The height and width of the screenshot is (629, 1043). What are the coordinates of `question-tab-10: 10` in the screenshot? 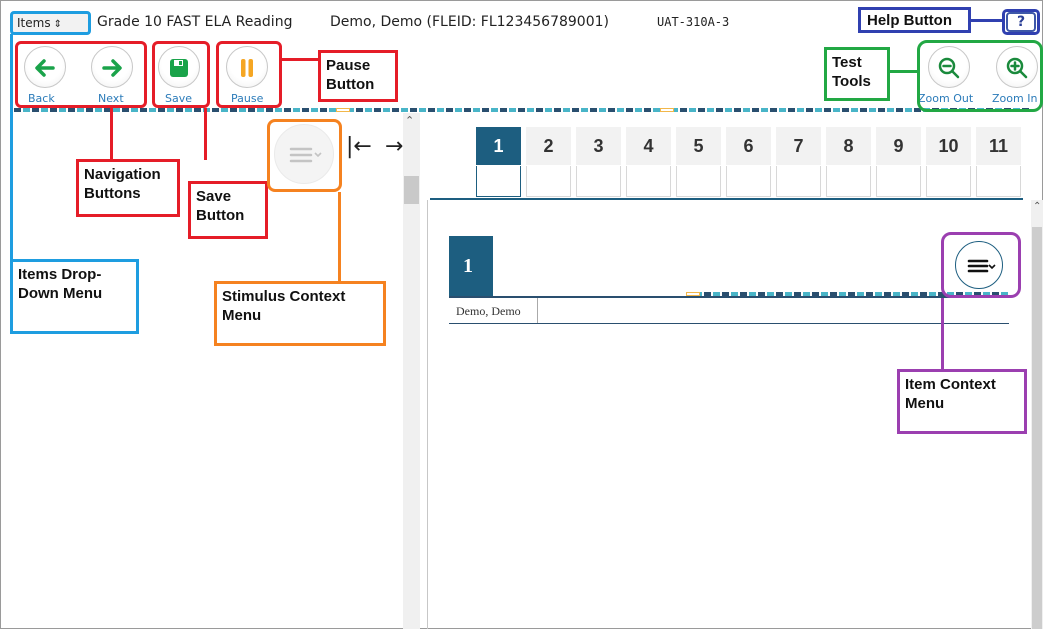 It's located at (948, 146).